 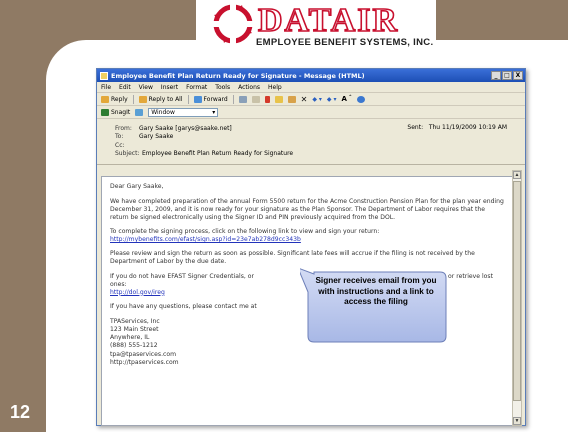 What do you see at coordinates (210, 99) in the screenshot?
I see `forward-button: Forward` at bounding box center [210, 99].